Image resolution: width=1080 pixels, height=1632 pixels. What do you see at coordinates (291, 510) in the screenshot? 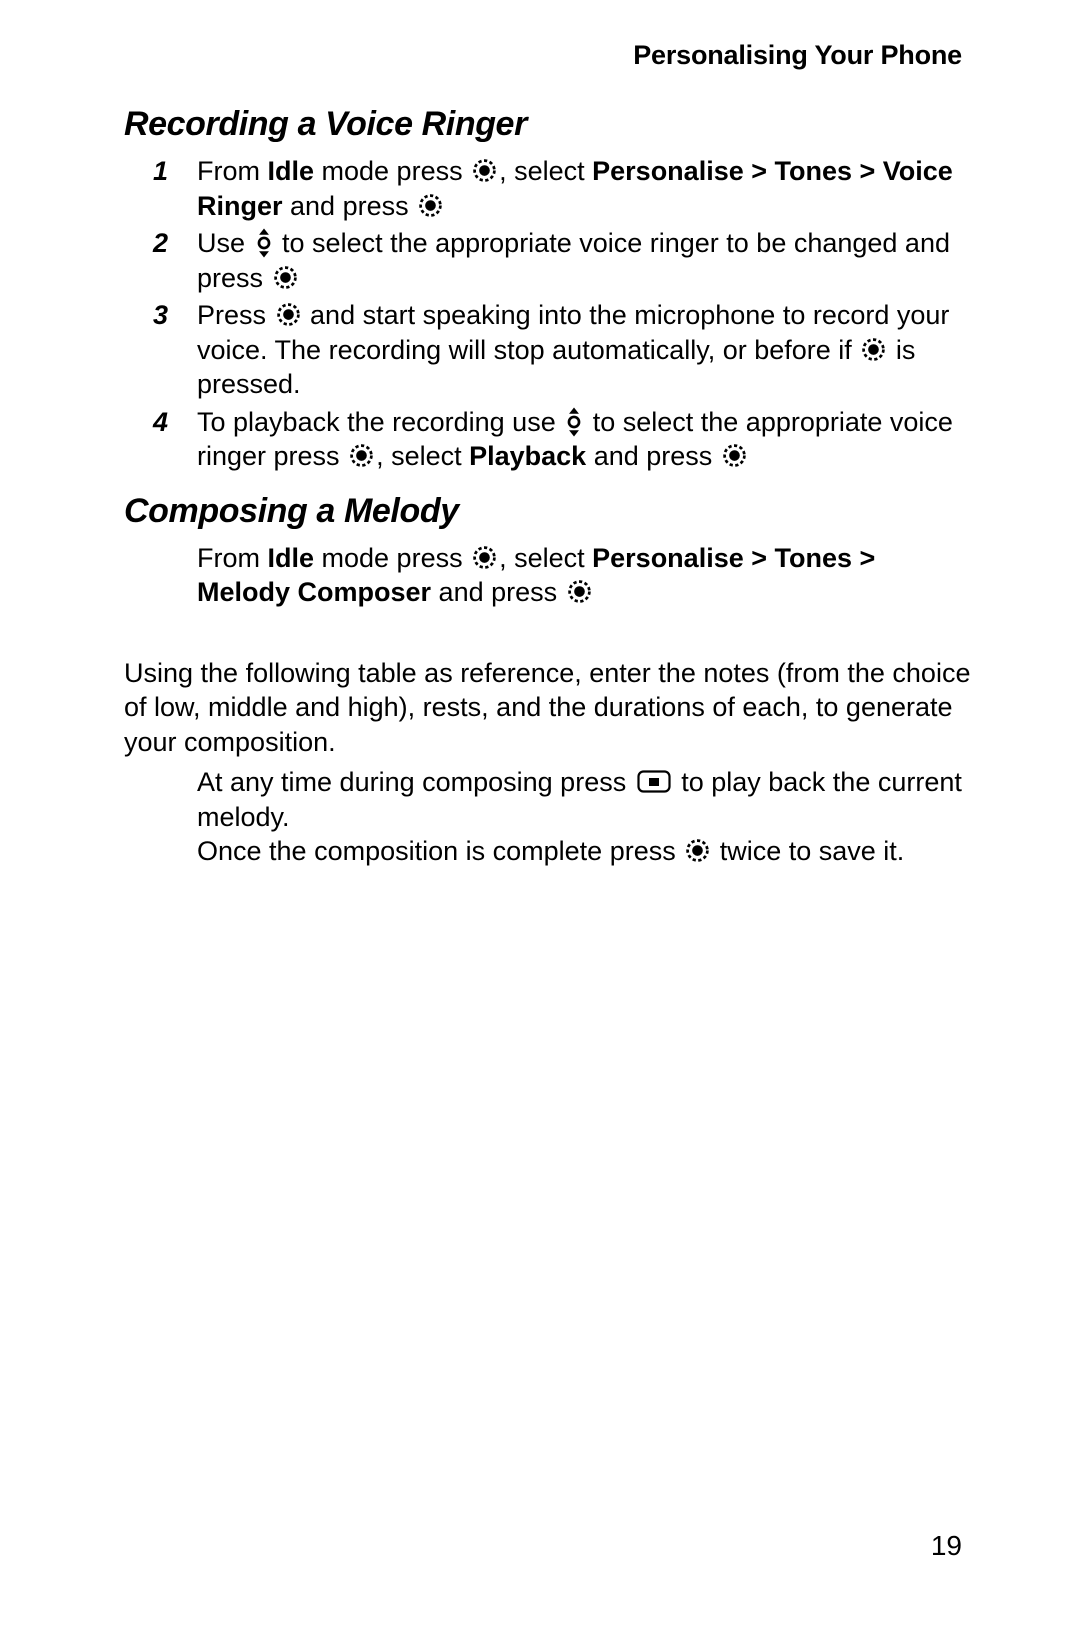
I see `section-heading-composing-a-melody: Composing a Melody` at bounding box center [291, 510].